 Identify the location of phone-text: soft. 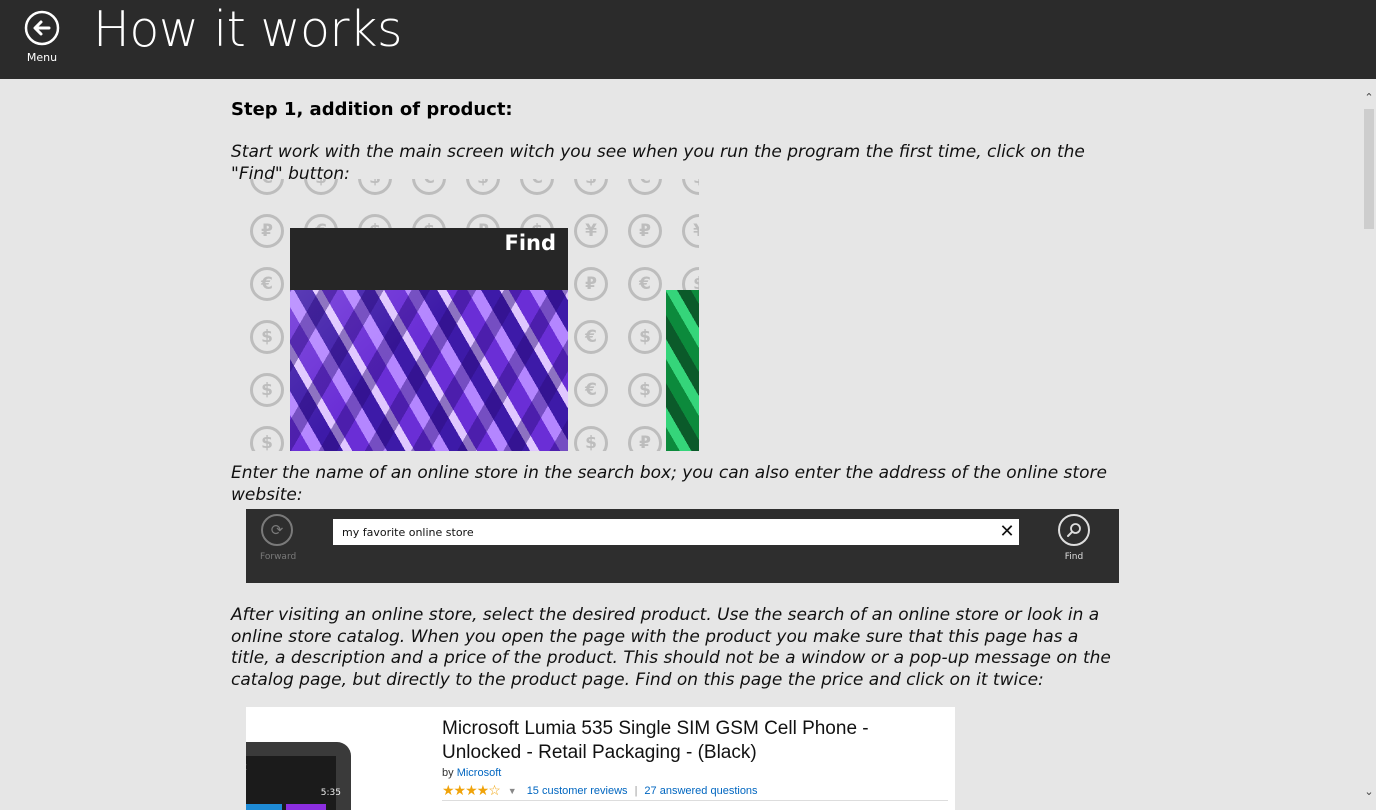
(246, 767).